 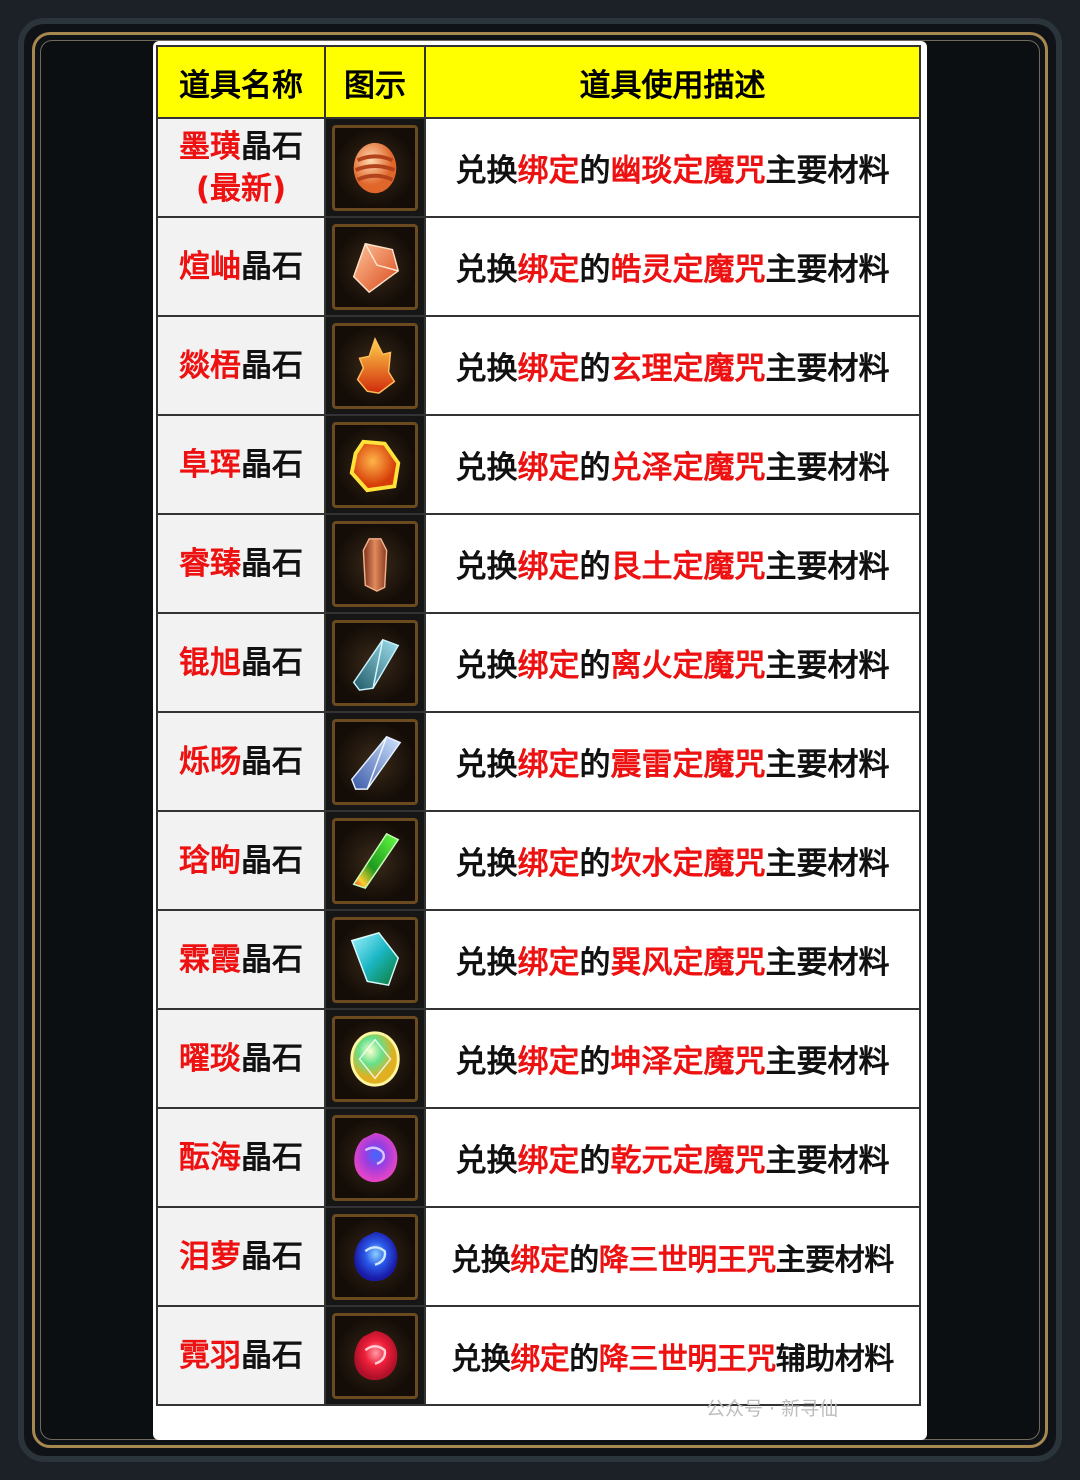 What do you see at coordinates (241, 1355) in the screenshot?
I see `item-name-cell: 霓羽晶石` at bounding box center [241, 1355].